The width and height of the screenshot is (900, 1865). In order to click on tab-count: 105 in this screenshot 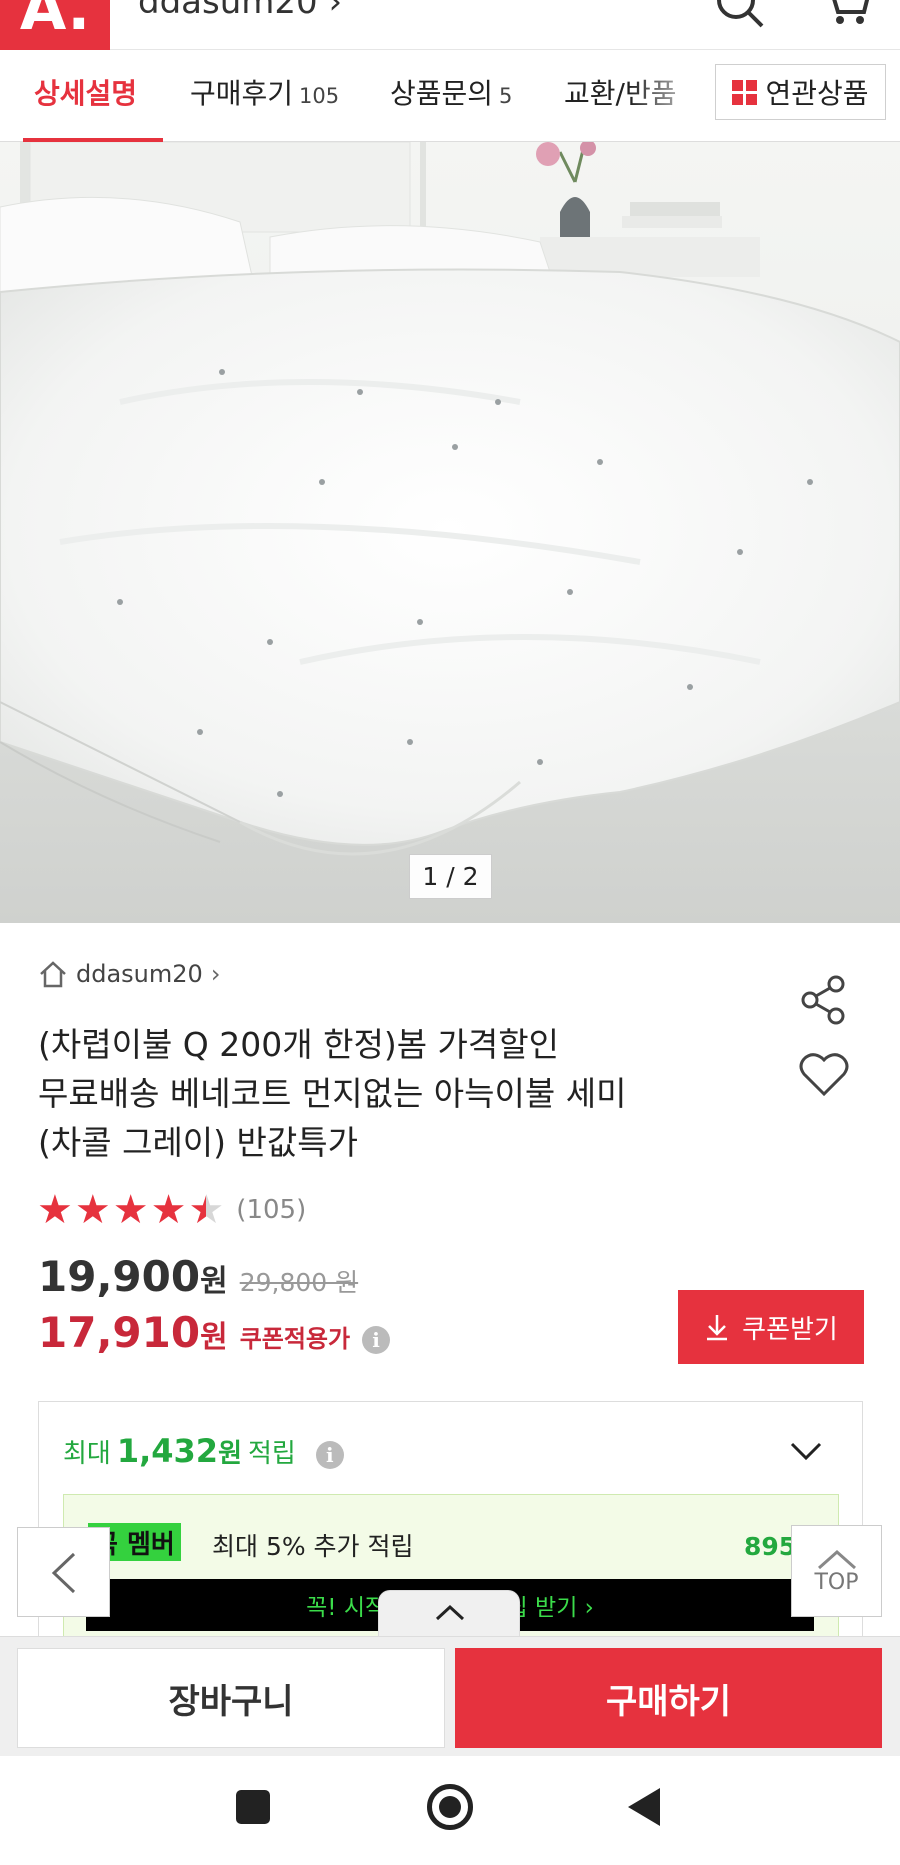, I will do `click(319, 96)`.